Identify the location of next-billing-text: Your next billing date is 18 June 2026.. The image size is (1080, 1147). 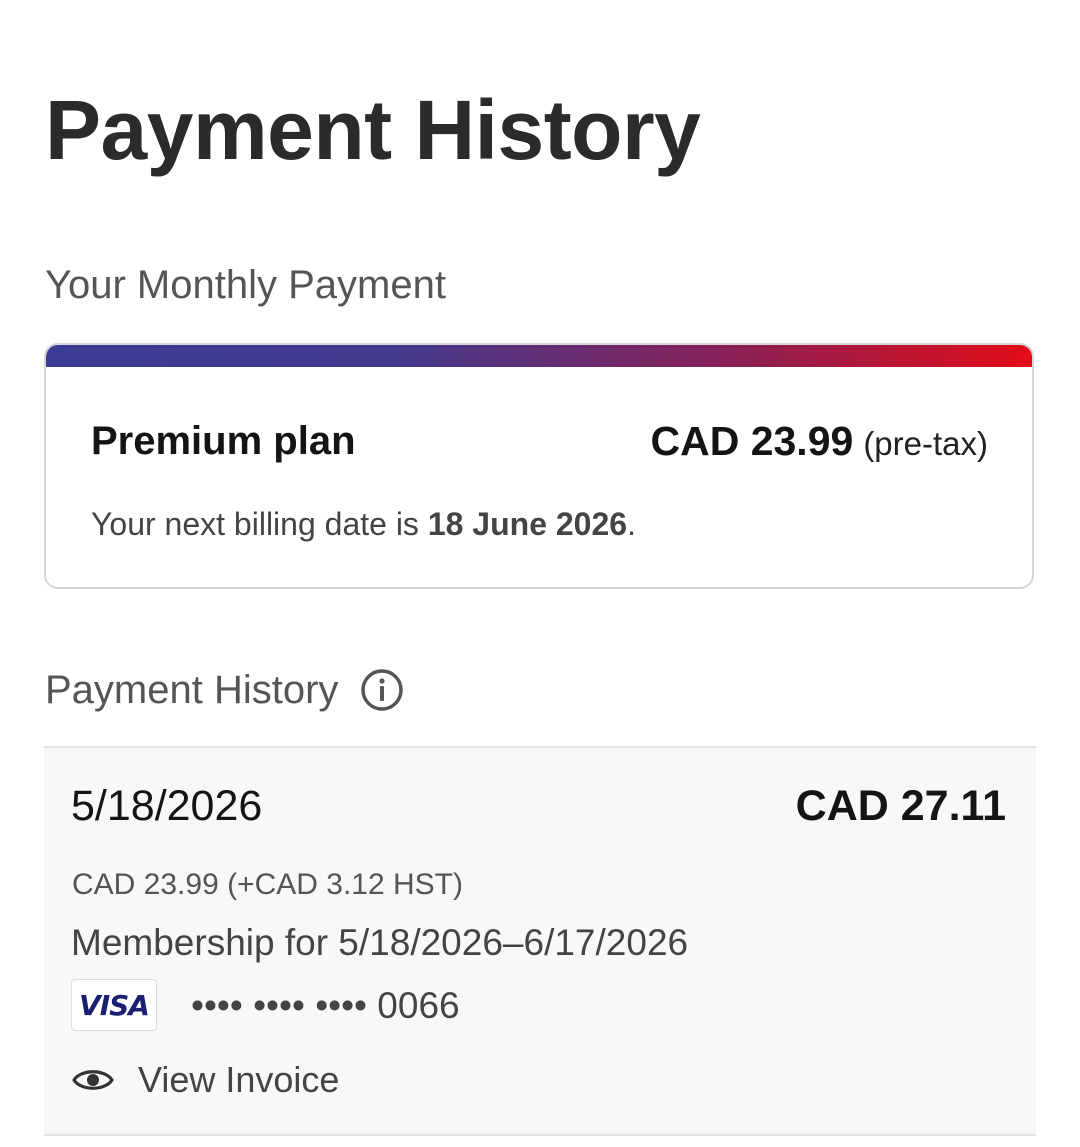
(363, 524).